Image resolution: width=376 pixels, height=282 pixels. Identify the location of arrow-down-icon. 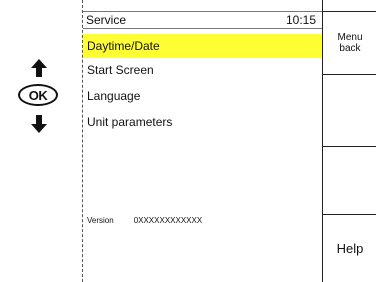
(39, 124).